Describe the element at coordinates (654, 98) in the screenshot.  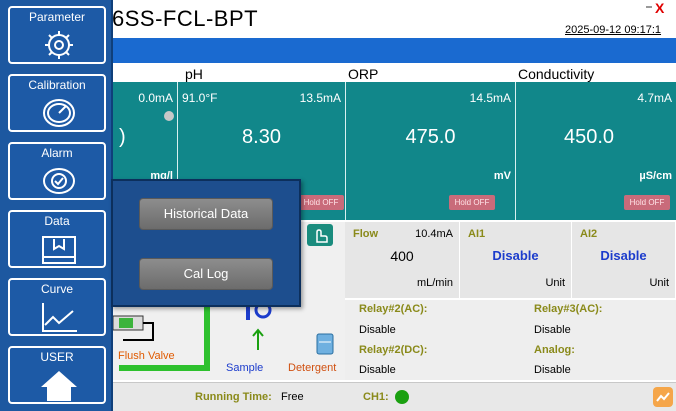
I see `conductivity-ma: 4.7mA` at that location.